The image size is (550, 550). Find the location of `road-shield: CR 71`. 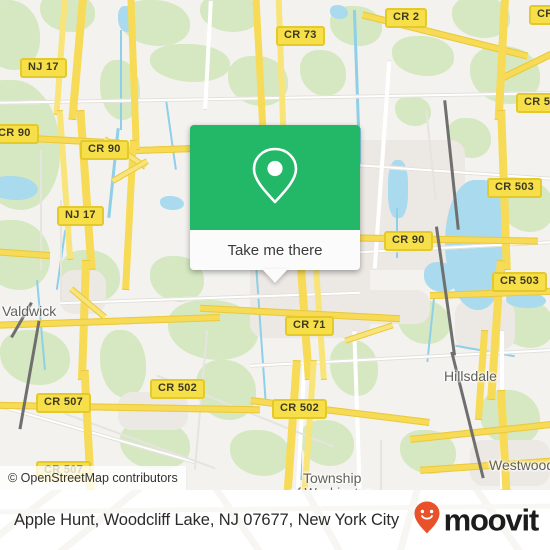

road-shield: CR 71 is located at coordinates (309, 326).